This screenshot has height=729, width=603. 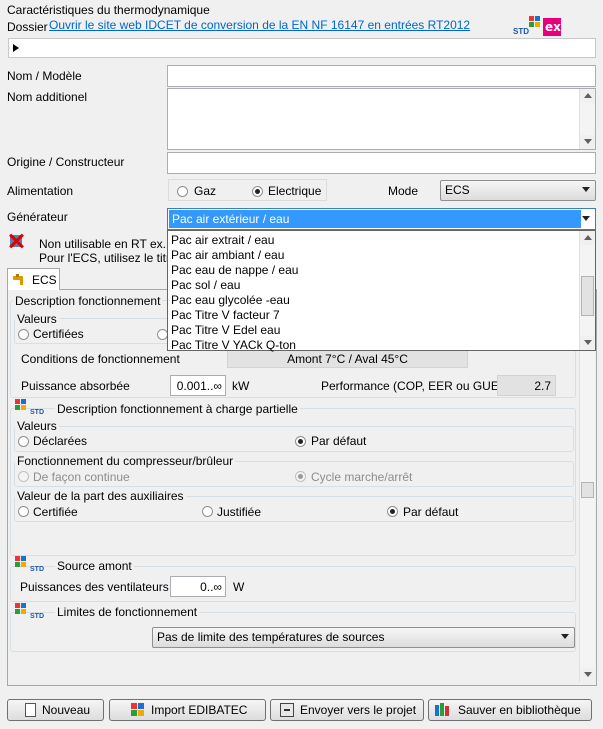 I want to click on justifiee-label: Justifiée, so click(x=239, y=512).